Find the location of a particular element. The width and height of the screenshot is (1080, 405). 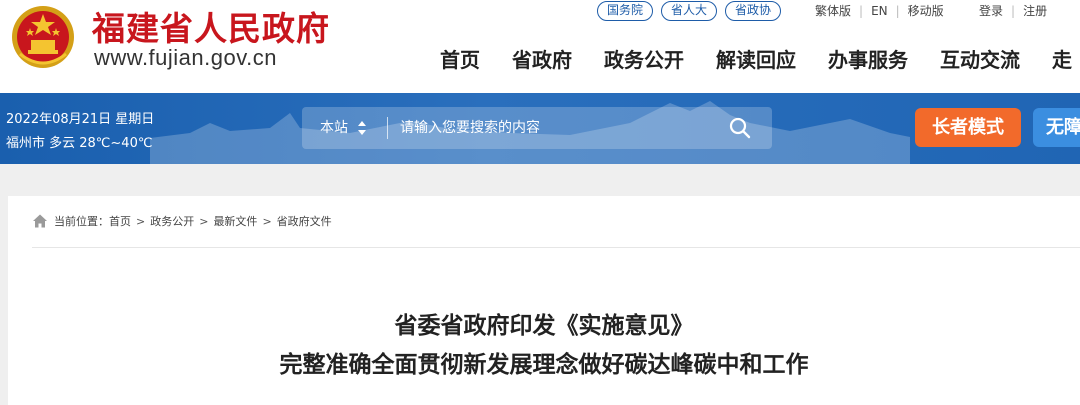

login-link: 登录 is located at coordinates (991, 10).